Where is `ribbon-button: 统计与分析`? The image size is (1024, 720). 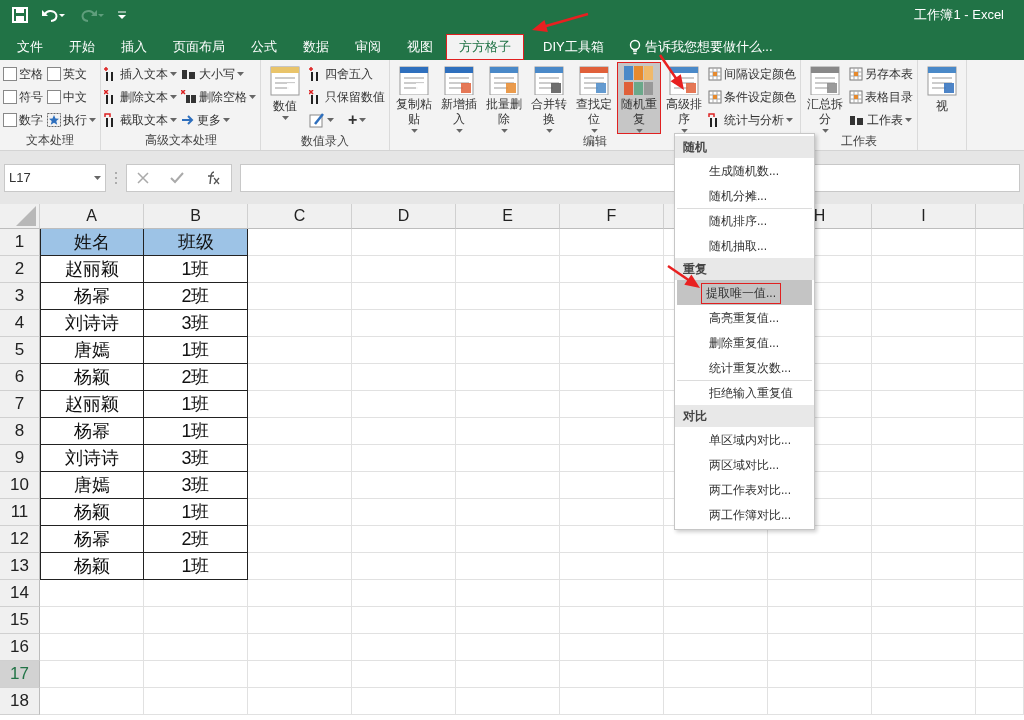 ribbon-button: 统计与分析 is located at coordinates (752, 120).